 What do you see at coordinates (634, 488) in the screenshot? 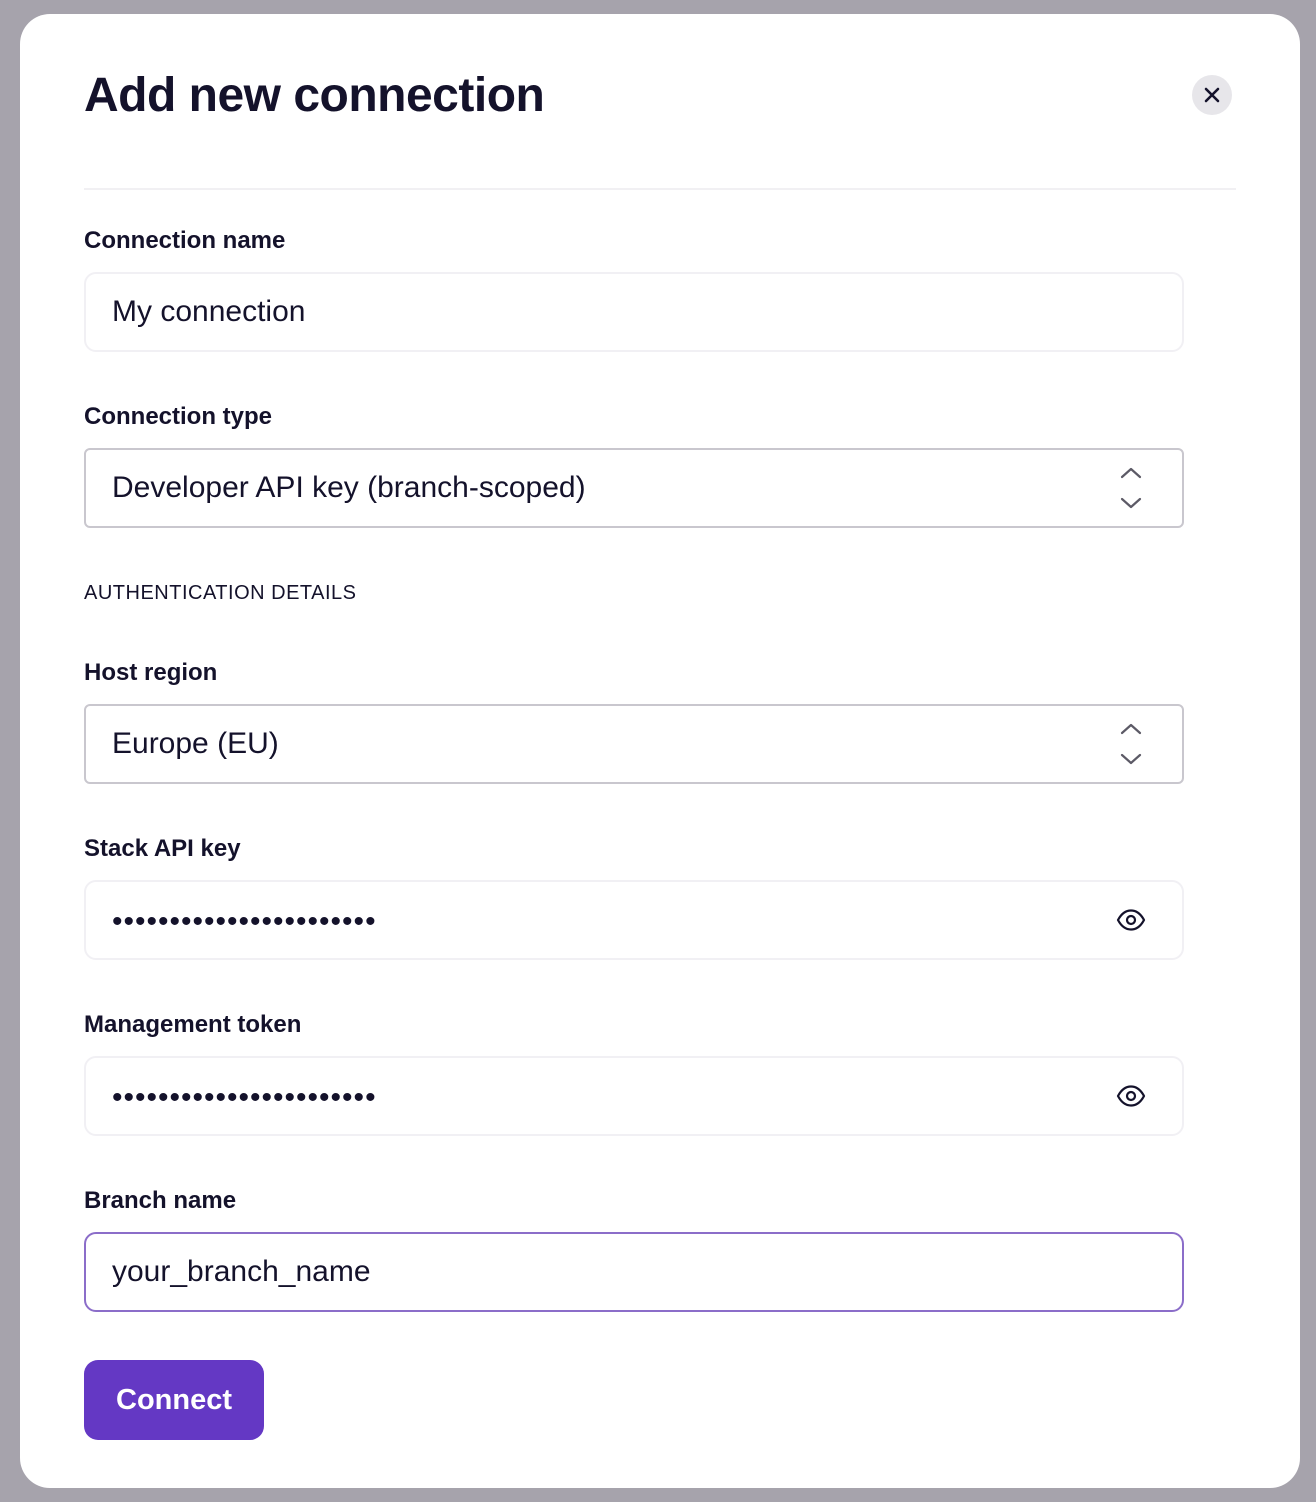
I see `connection-type-select: Developer API key (branch-scoped)` at bounding box center [634, 488].